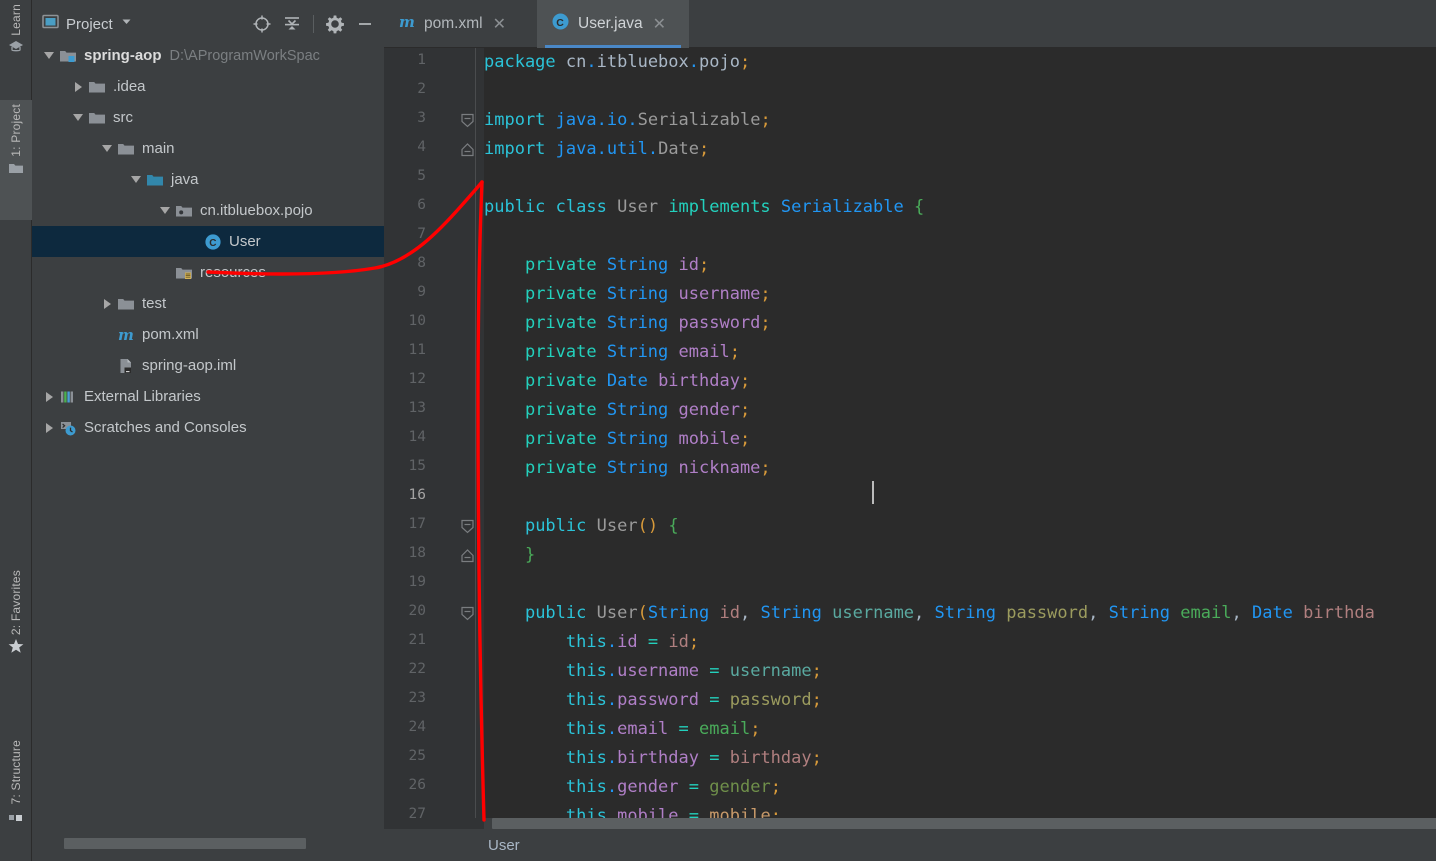 This screenshot has width=1436, height=861. I want to click on svg-text: C, so click(212, 243).